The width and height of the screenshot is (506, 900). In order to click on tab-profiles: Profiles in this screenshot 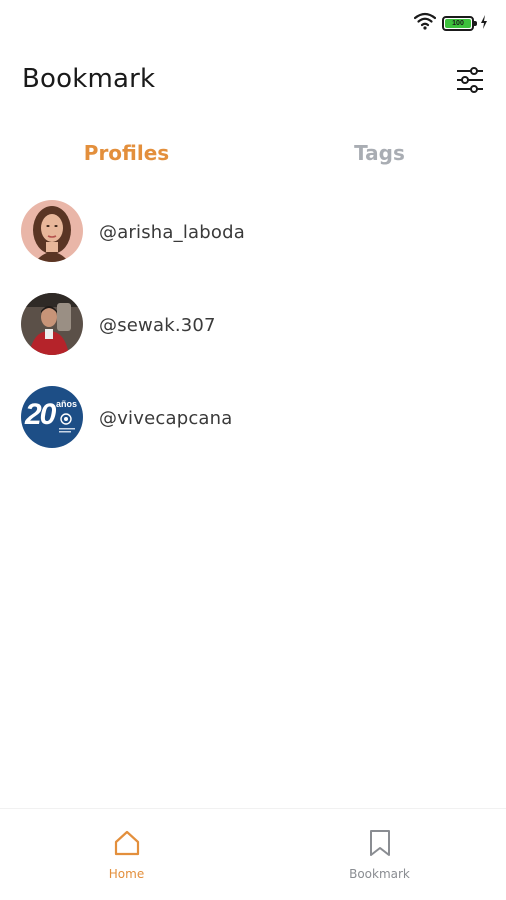, I will do `click(126, 155)`.